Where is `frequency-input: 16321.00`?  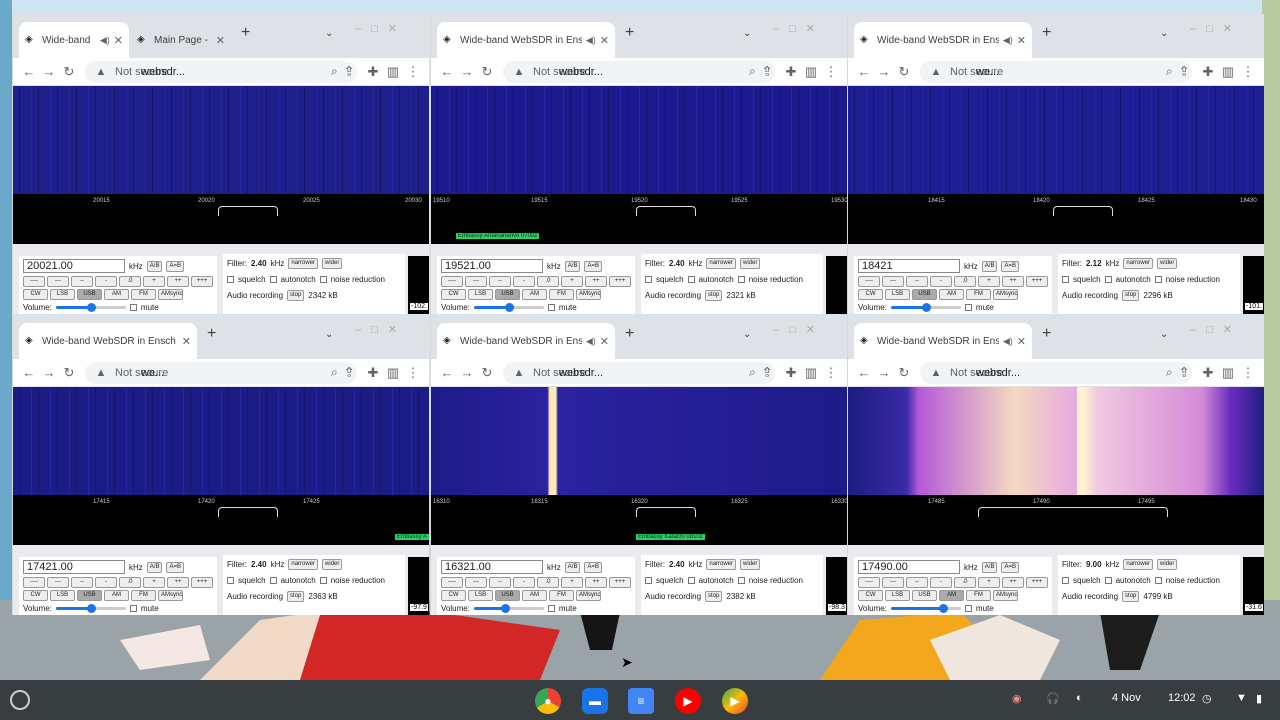 frequency-input: 16321.00 is located at coordinates (492, 567).